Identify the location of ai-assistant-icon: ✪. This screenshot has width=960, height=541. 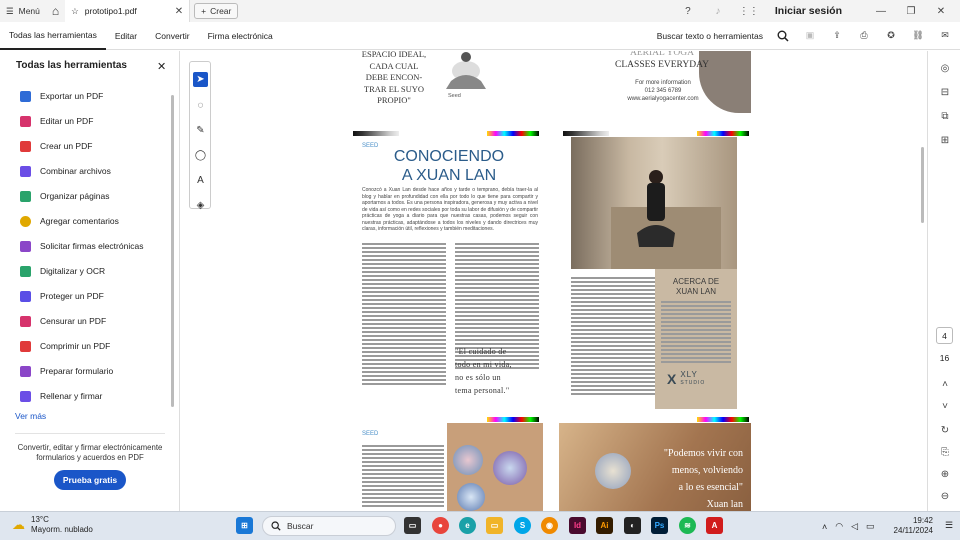
(891, 36).